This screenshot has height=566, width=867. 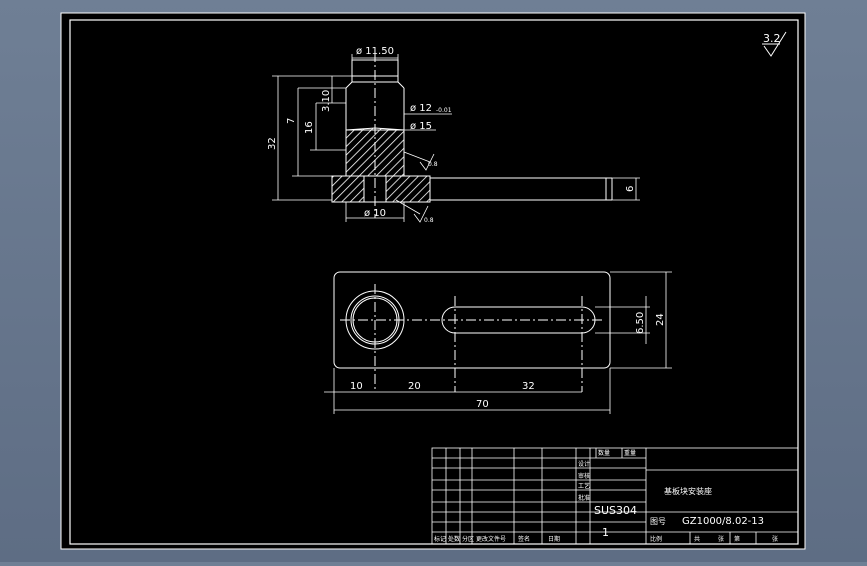 What do you see at coordinates (584, 464) in the screenshot?
I see `side-label-0: 设计` at bounding box center [584, 464].